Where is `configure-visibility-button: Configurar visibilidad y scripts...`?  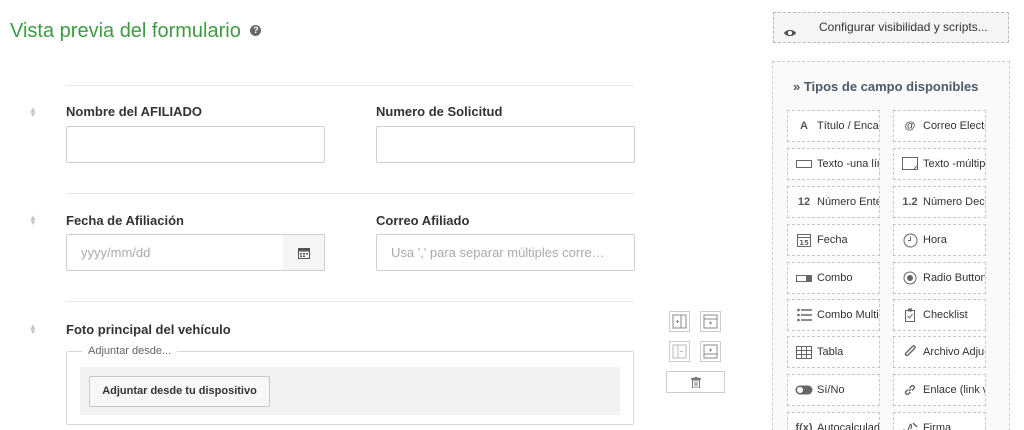
configure-visibility-button: Configurar visibilidad y scripts... is located at coordinates (891, 27).